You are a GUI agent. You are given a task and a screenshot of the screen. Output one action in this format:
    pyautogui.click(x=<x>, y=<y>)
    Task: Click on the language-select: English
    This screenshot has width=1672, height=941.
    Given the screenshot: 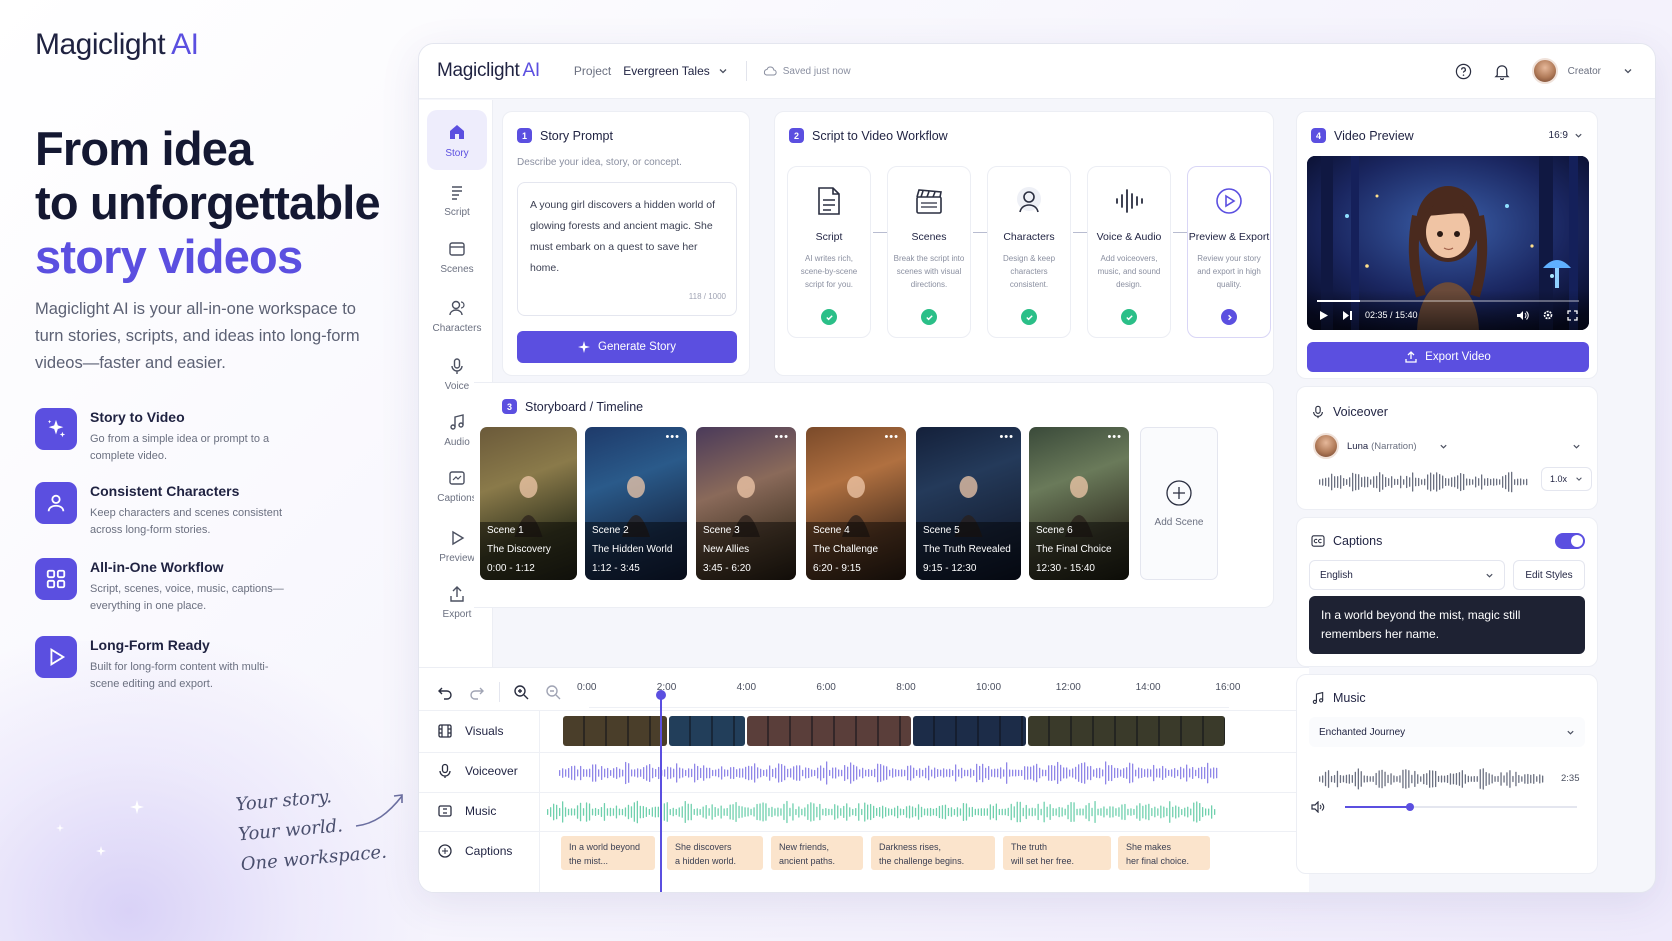 What is the action you would take?
    pyautogui.click(x=1407, y=575)
    